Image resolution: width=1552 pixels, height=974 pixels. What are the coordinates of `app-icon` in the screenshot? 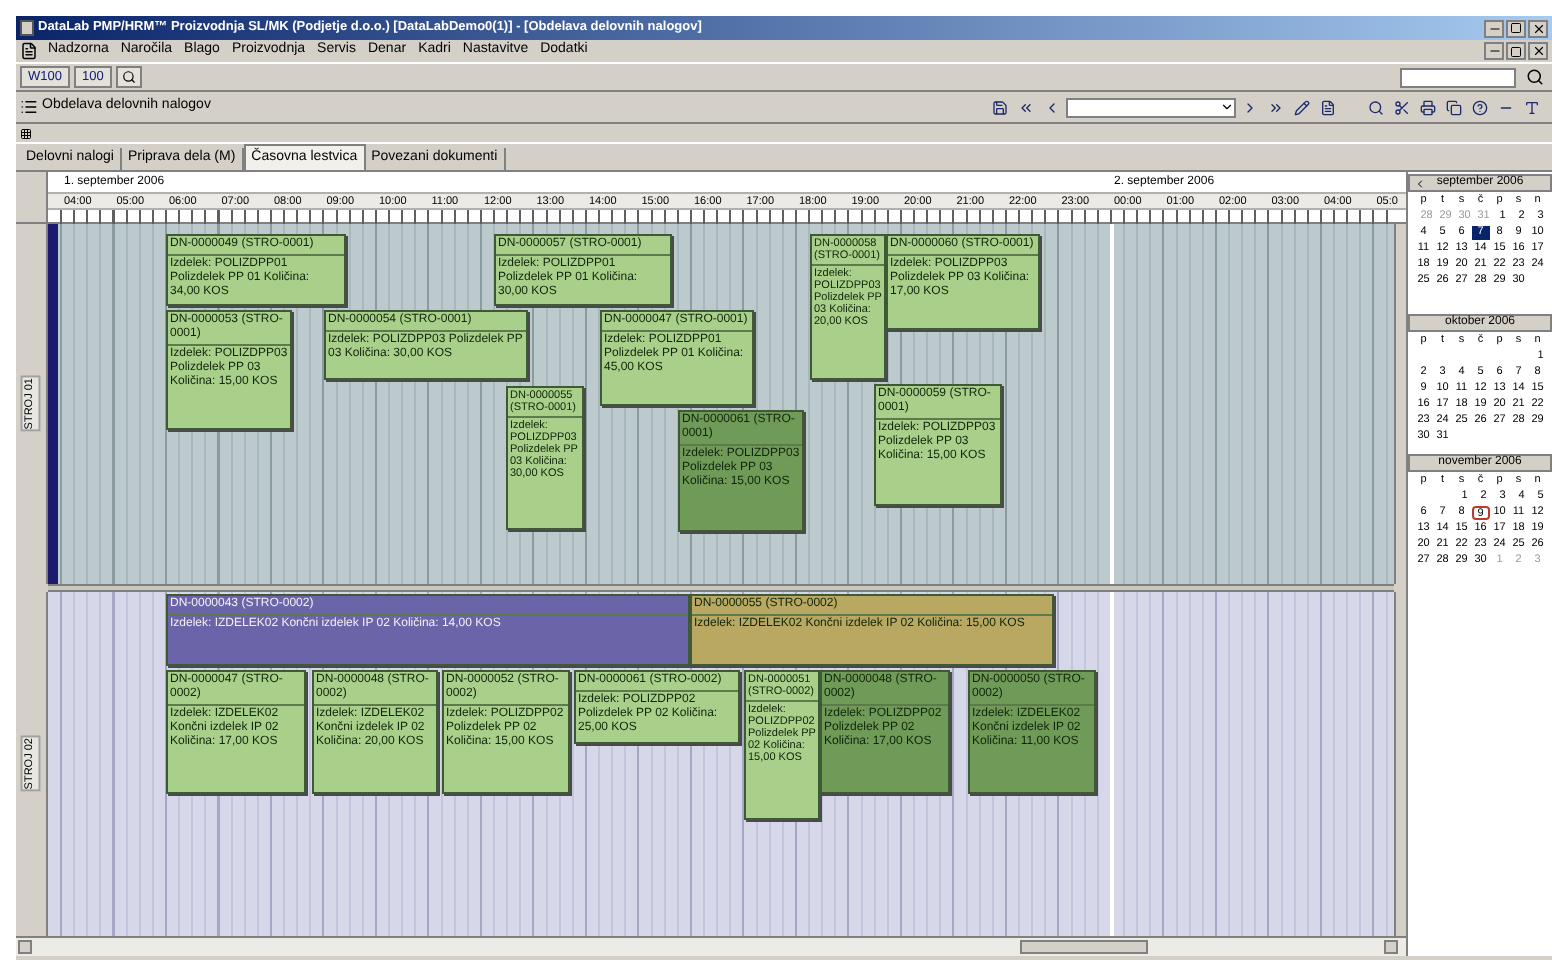 It's located at (27, 28).